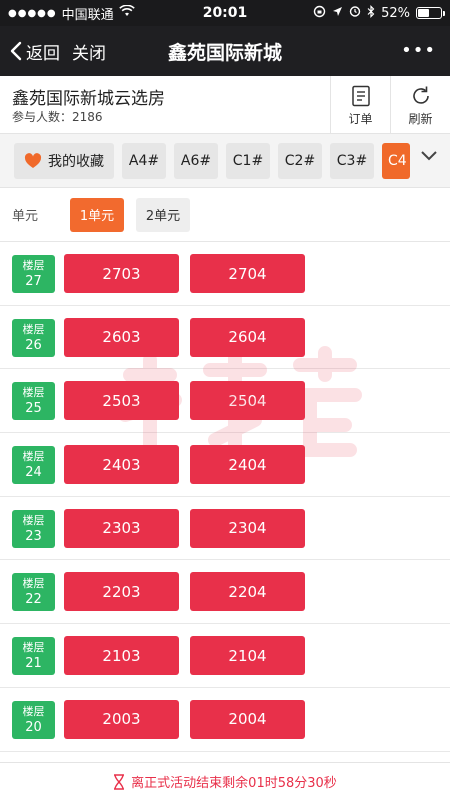  I want to click on room-button: 2203, so click(121, 592).